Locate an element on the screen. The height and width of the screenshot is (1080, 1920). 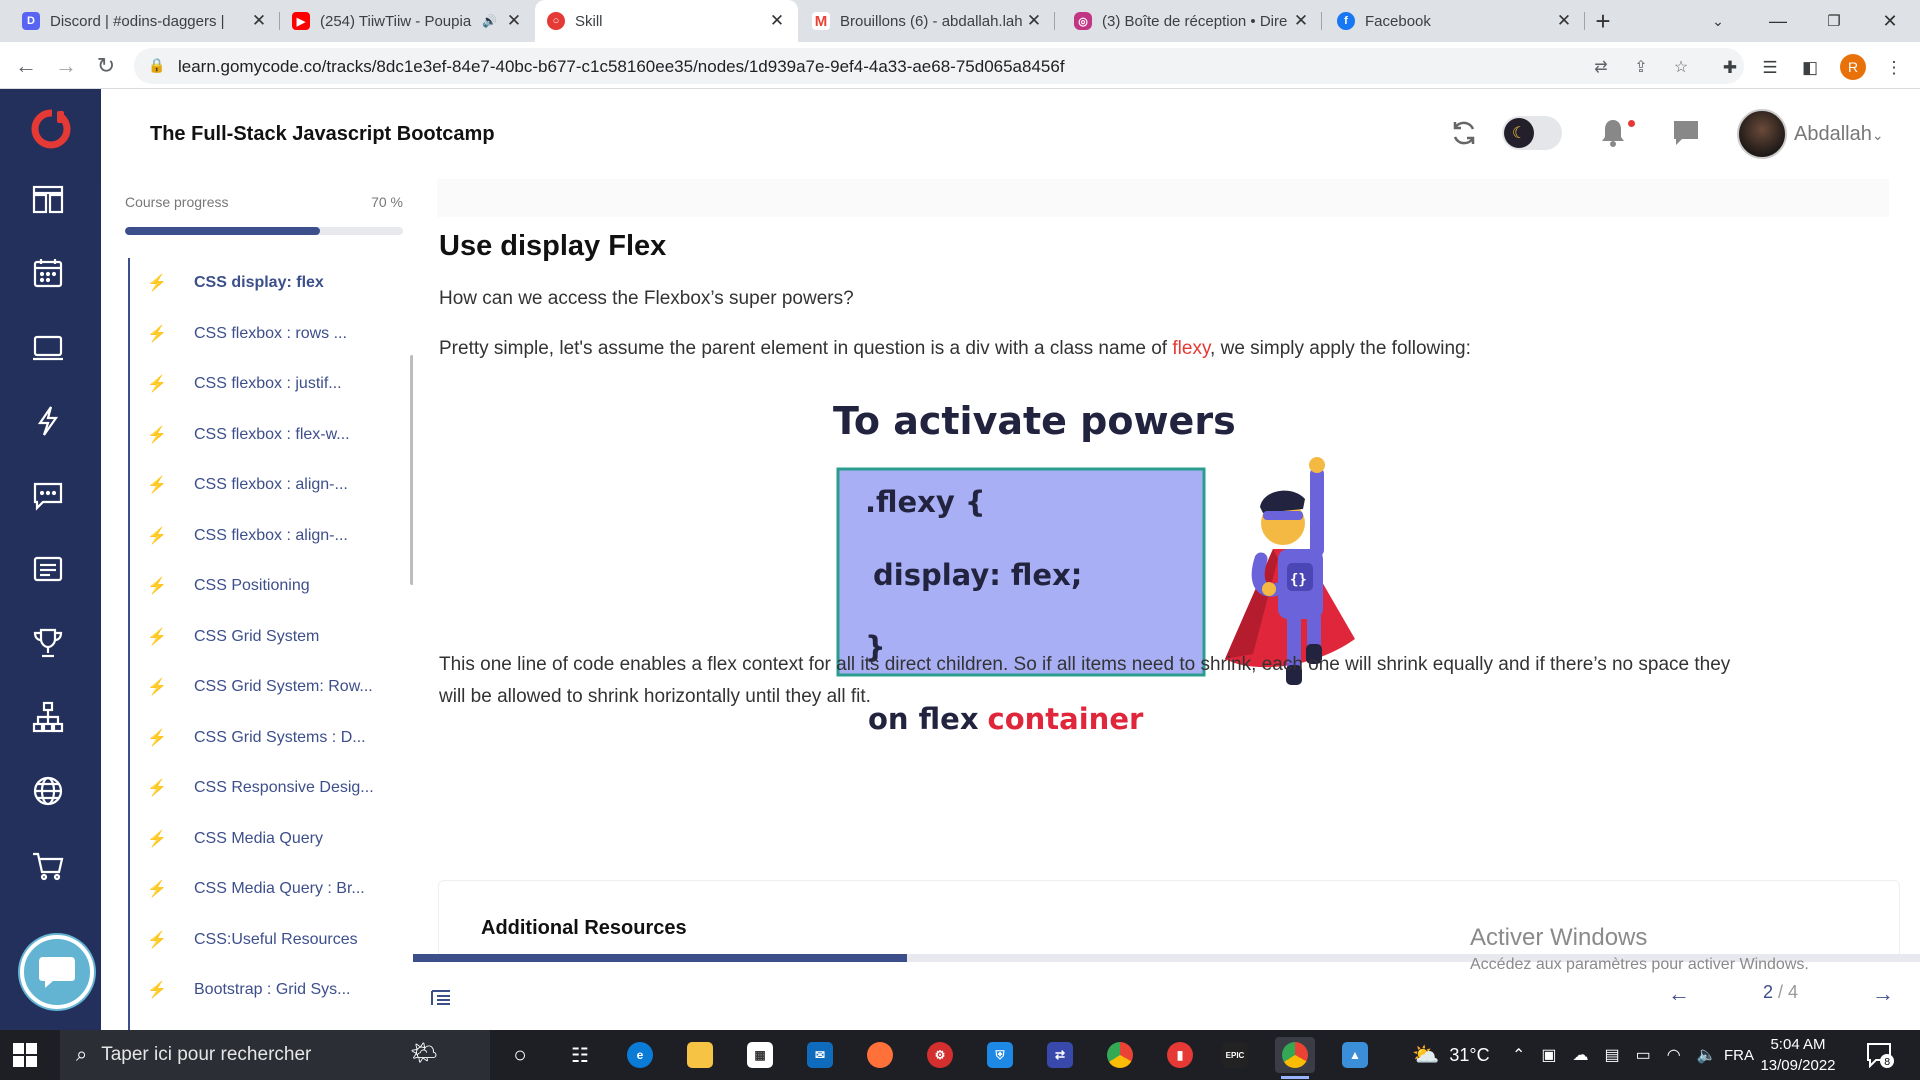
clock: 5:04 AM 13/09/2022 is located at coordinates (1798, 1055).